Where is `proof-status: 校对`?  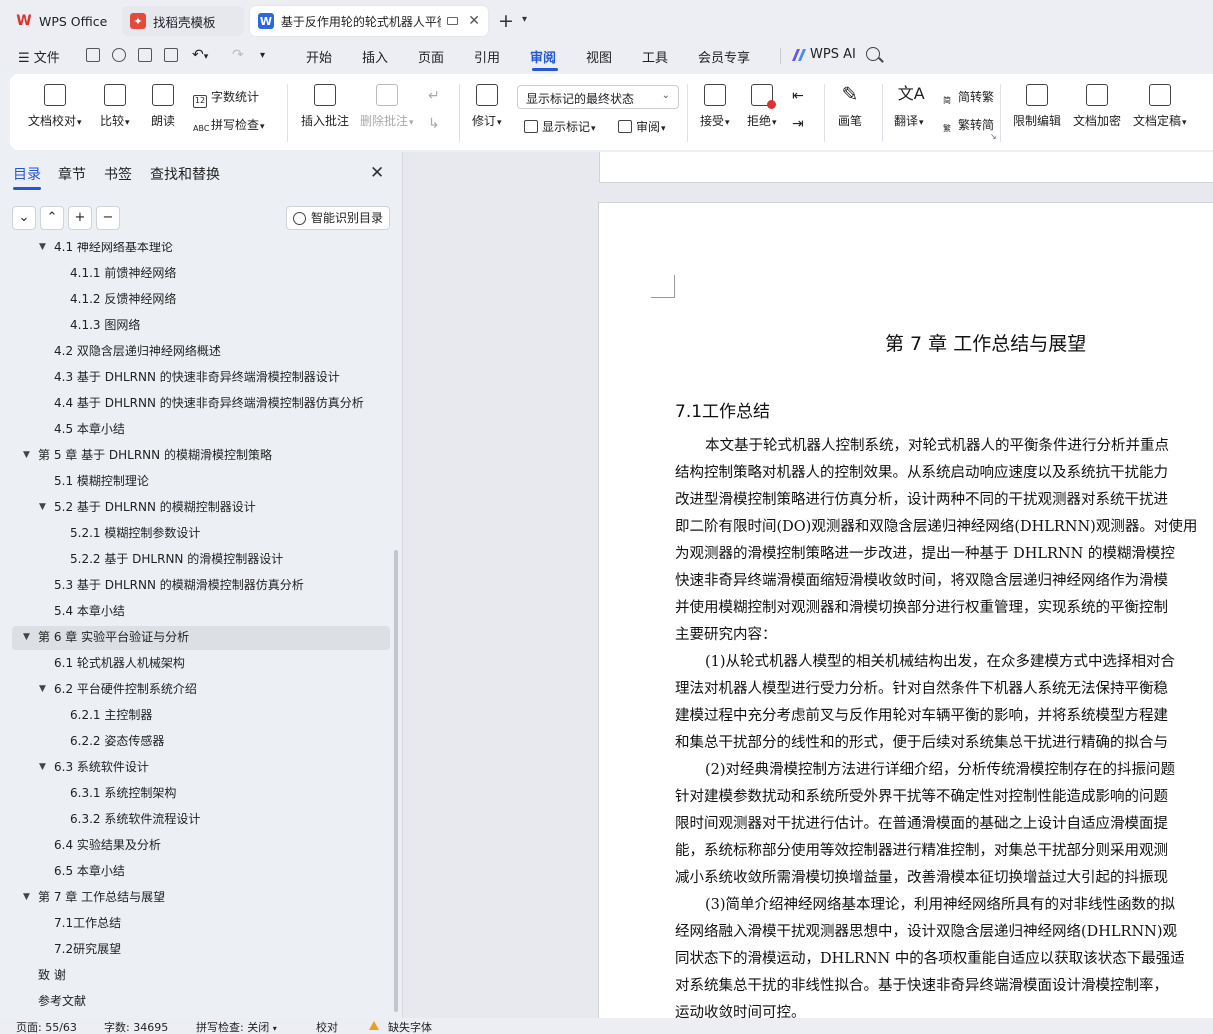 proof-status: 校对 is located at coordinates (327, 1026).